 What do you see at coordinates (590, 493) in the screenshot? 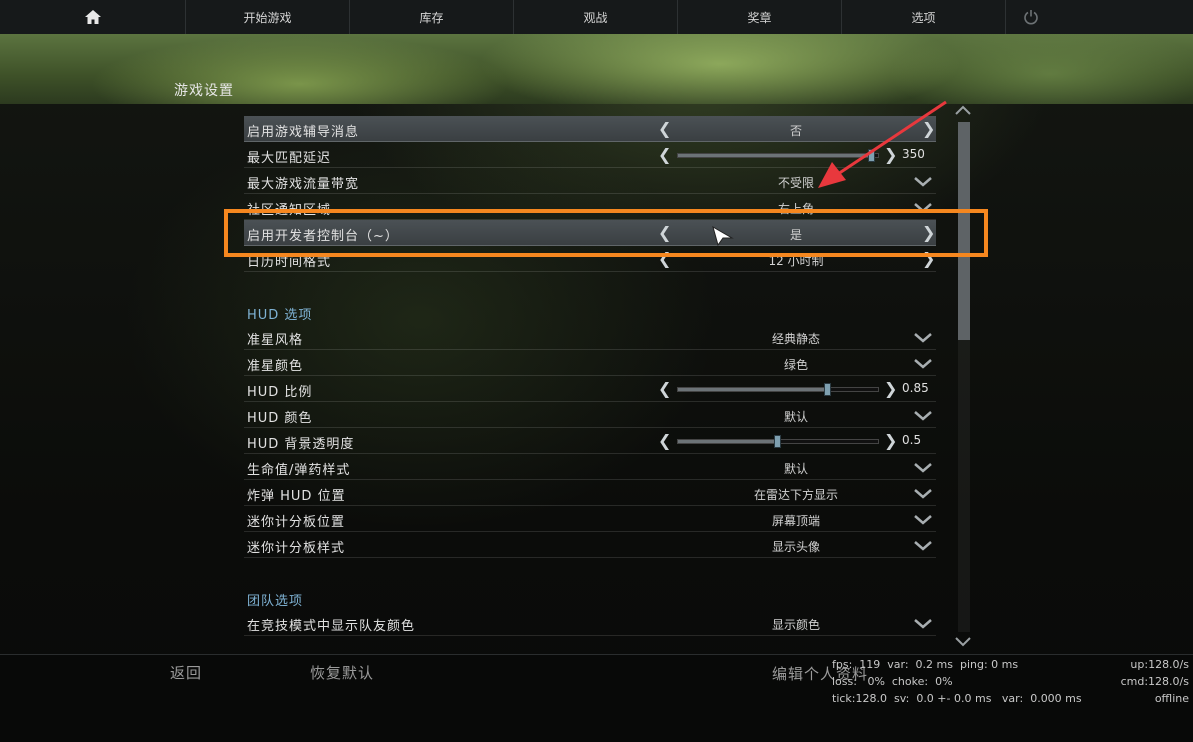
I see `setting-row: 炸弹 HUD 位置 在雷达下方显示` at bounding box center [590, 493].